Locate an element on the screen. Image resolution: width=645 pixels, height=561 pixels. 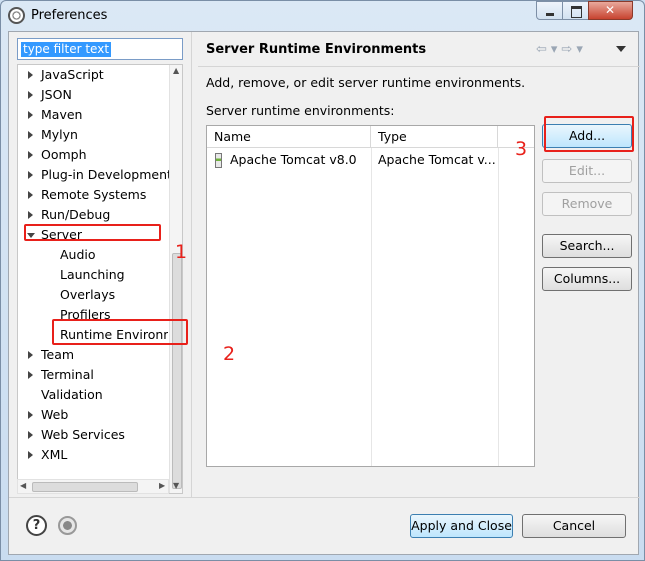
minimize-button is located at coordinates (549, 10).